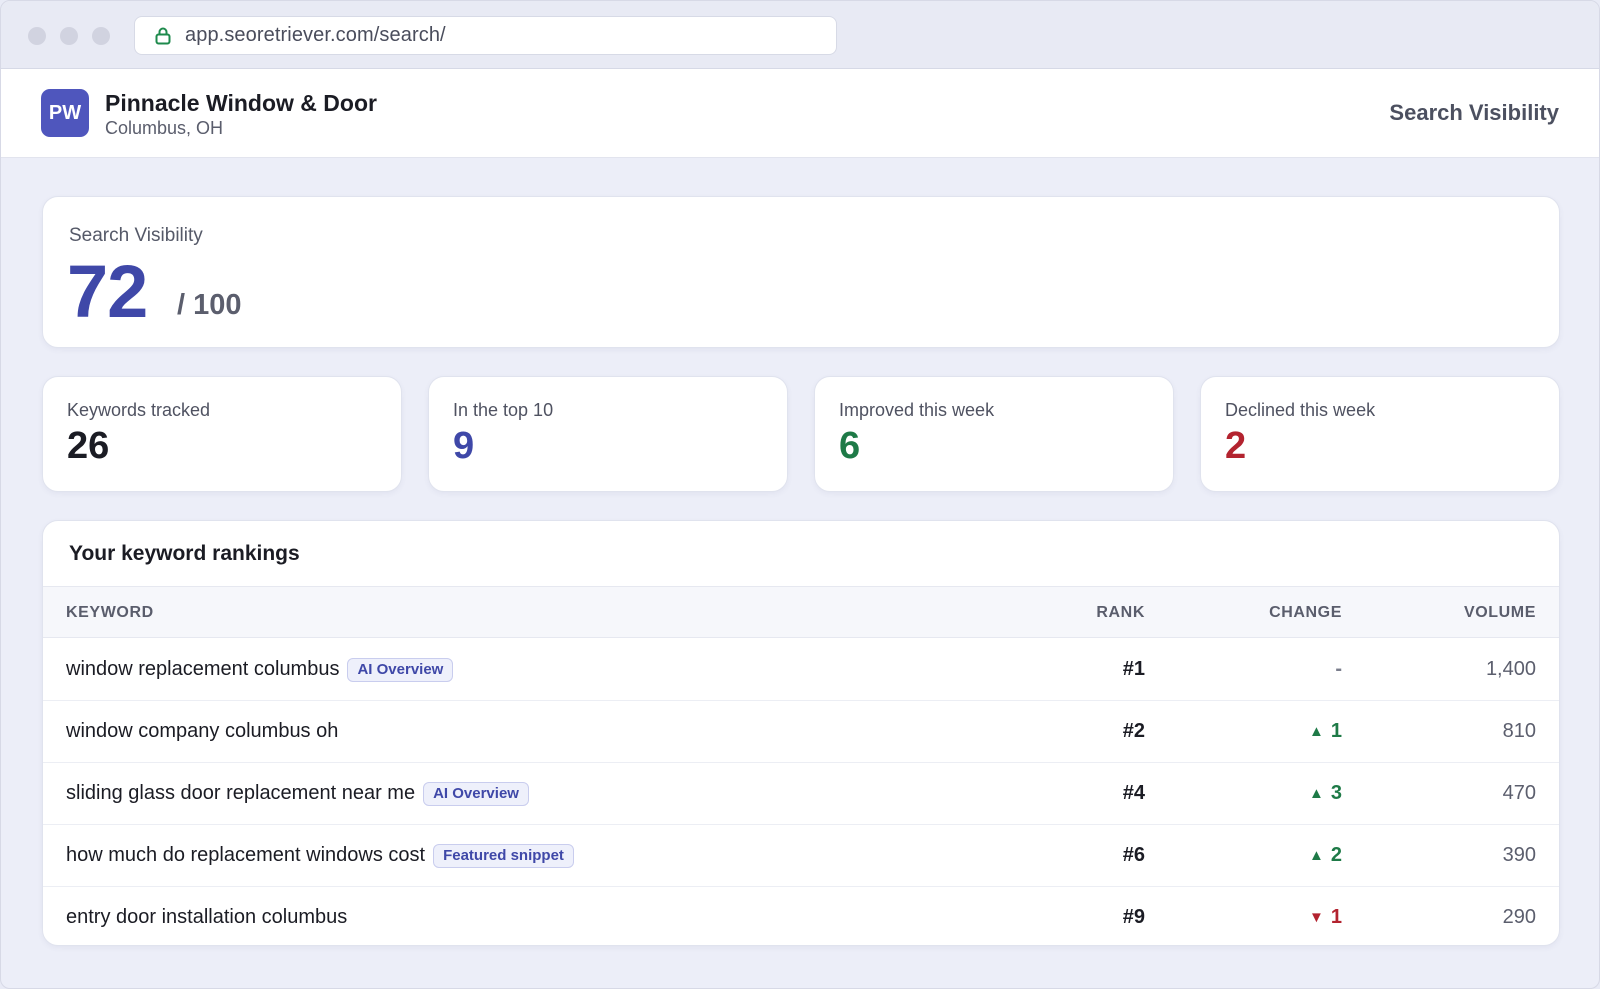 The width and height of the screenshot is (1600, 989). I want to click on stat-value: 26, so click(88, 446).